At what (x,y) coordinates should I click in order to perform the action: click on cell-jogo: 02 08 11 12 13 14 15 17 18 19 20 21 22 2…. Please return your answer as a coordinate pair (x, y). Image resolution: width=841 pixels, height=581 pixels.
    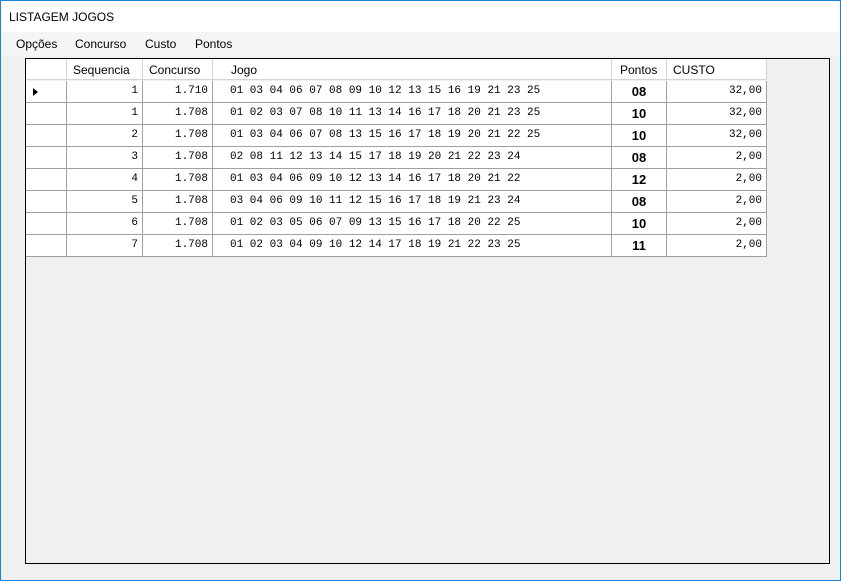
    Looking at the image, I should click on (412, 158).